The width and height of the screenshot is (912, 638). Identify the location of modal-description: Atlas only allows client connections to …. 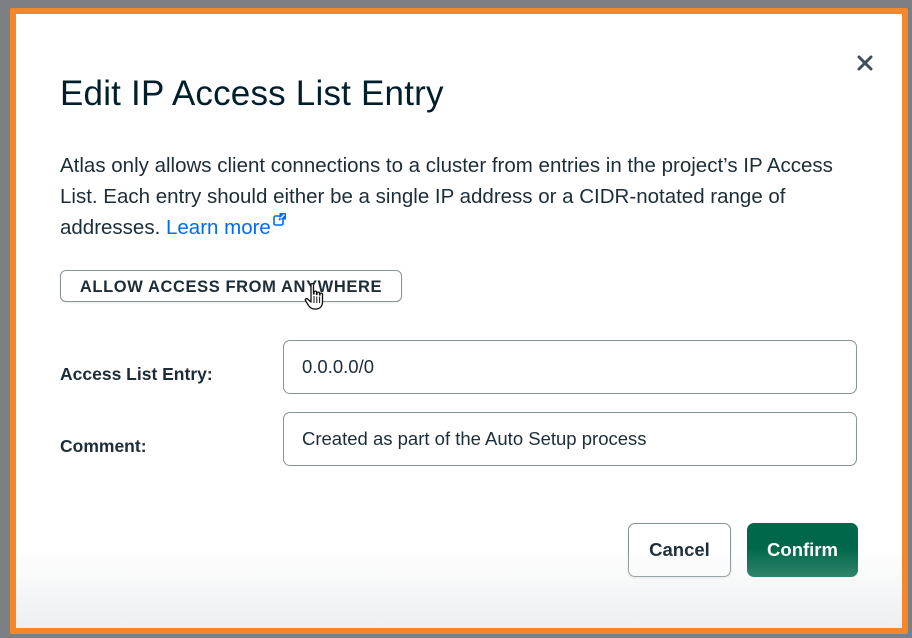
(460, 196).